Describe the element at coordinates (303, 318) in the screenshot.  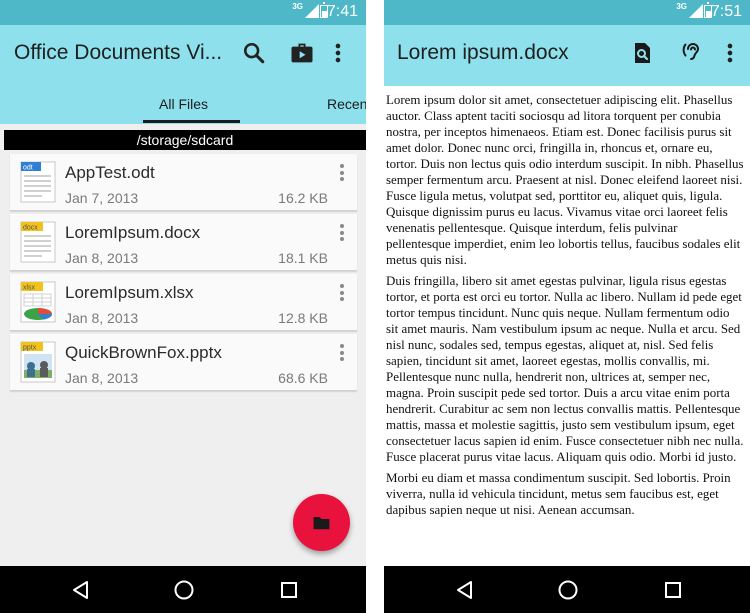
I see `file-size: 12.8 KB` at that location.